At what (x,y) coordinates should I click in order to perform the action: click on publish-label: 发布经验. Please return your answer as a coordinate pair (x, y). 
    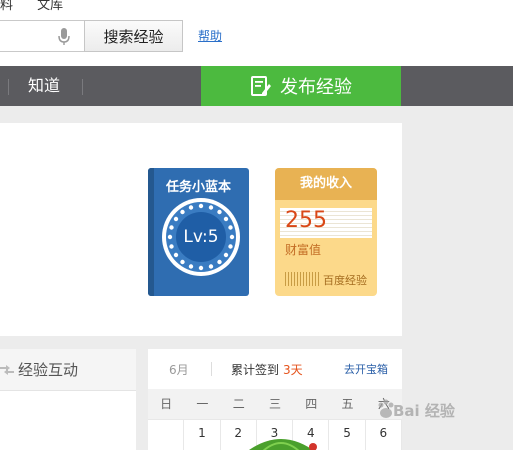
    Looking at the image, I should click on (316, 87).